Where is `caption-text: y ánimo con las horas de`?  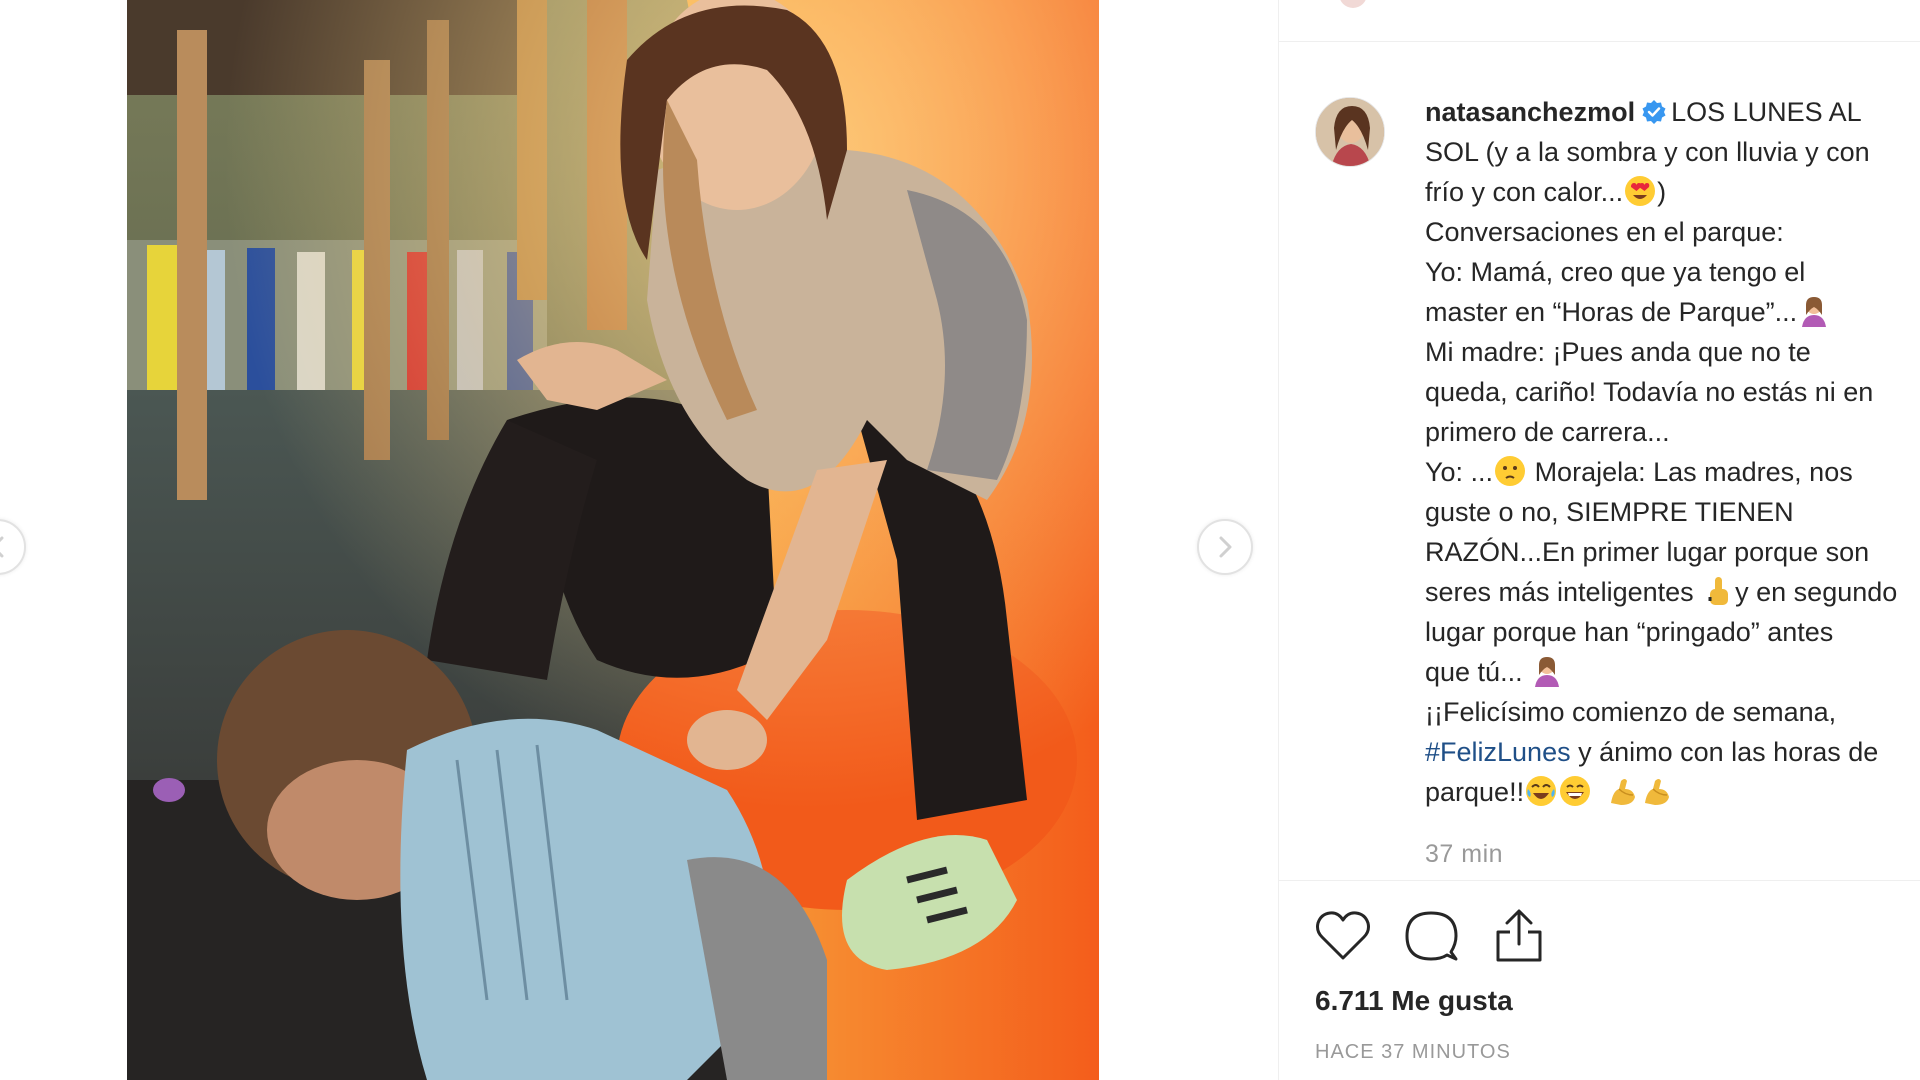
caption-text: y ánimo con las horas de is located at coordinates (1724, 752).